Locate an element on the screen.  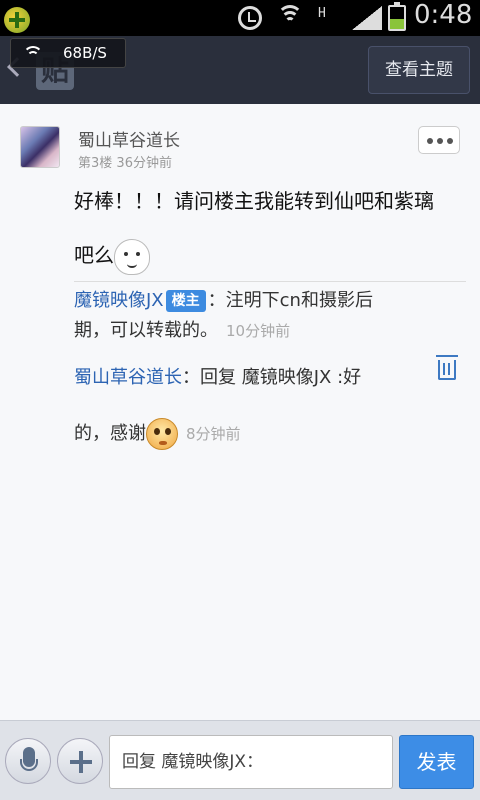
post-content: 好棒！！！请问楼主我能转到仙吧和紫璃 吧么 is located at coordinates (274, 228).